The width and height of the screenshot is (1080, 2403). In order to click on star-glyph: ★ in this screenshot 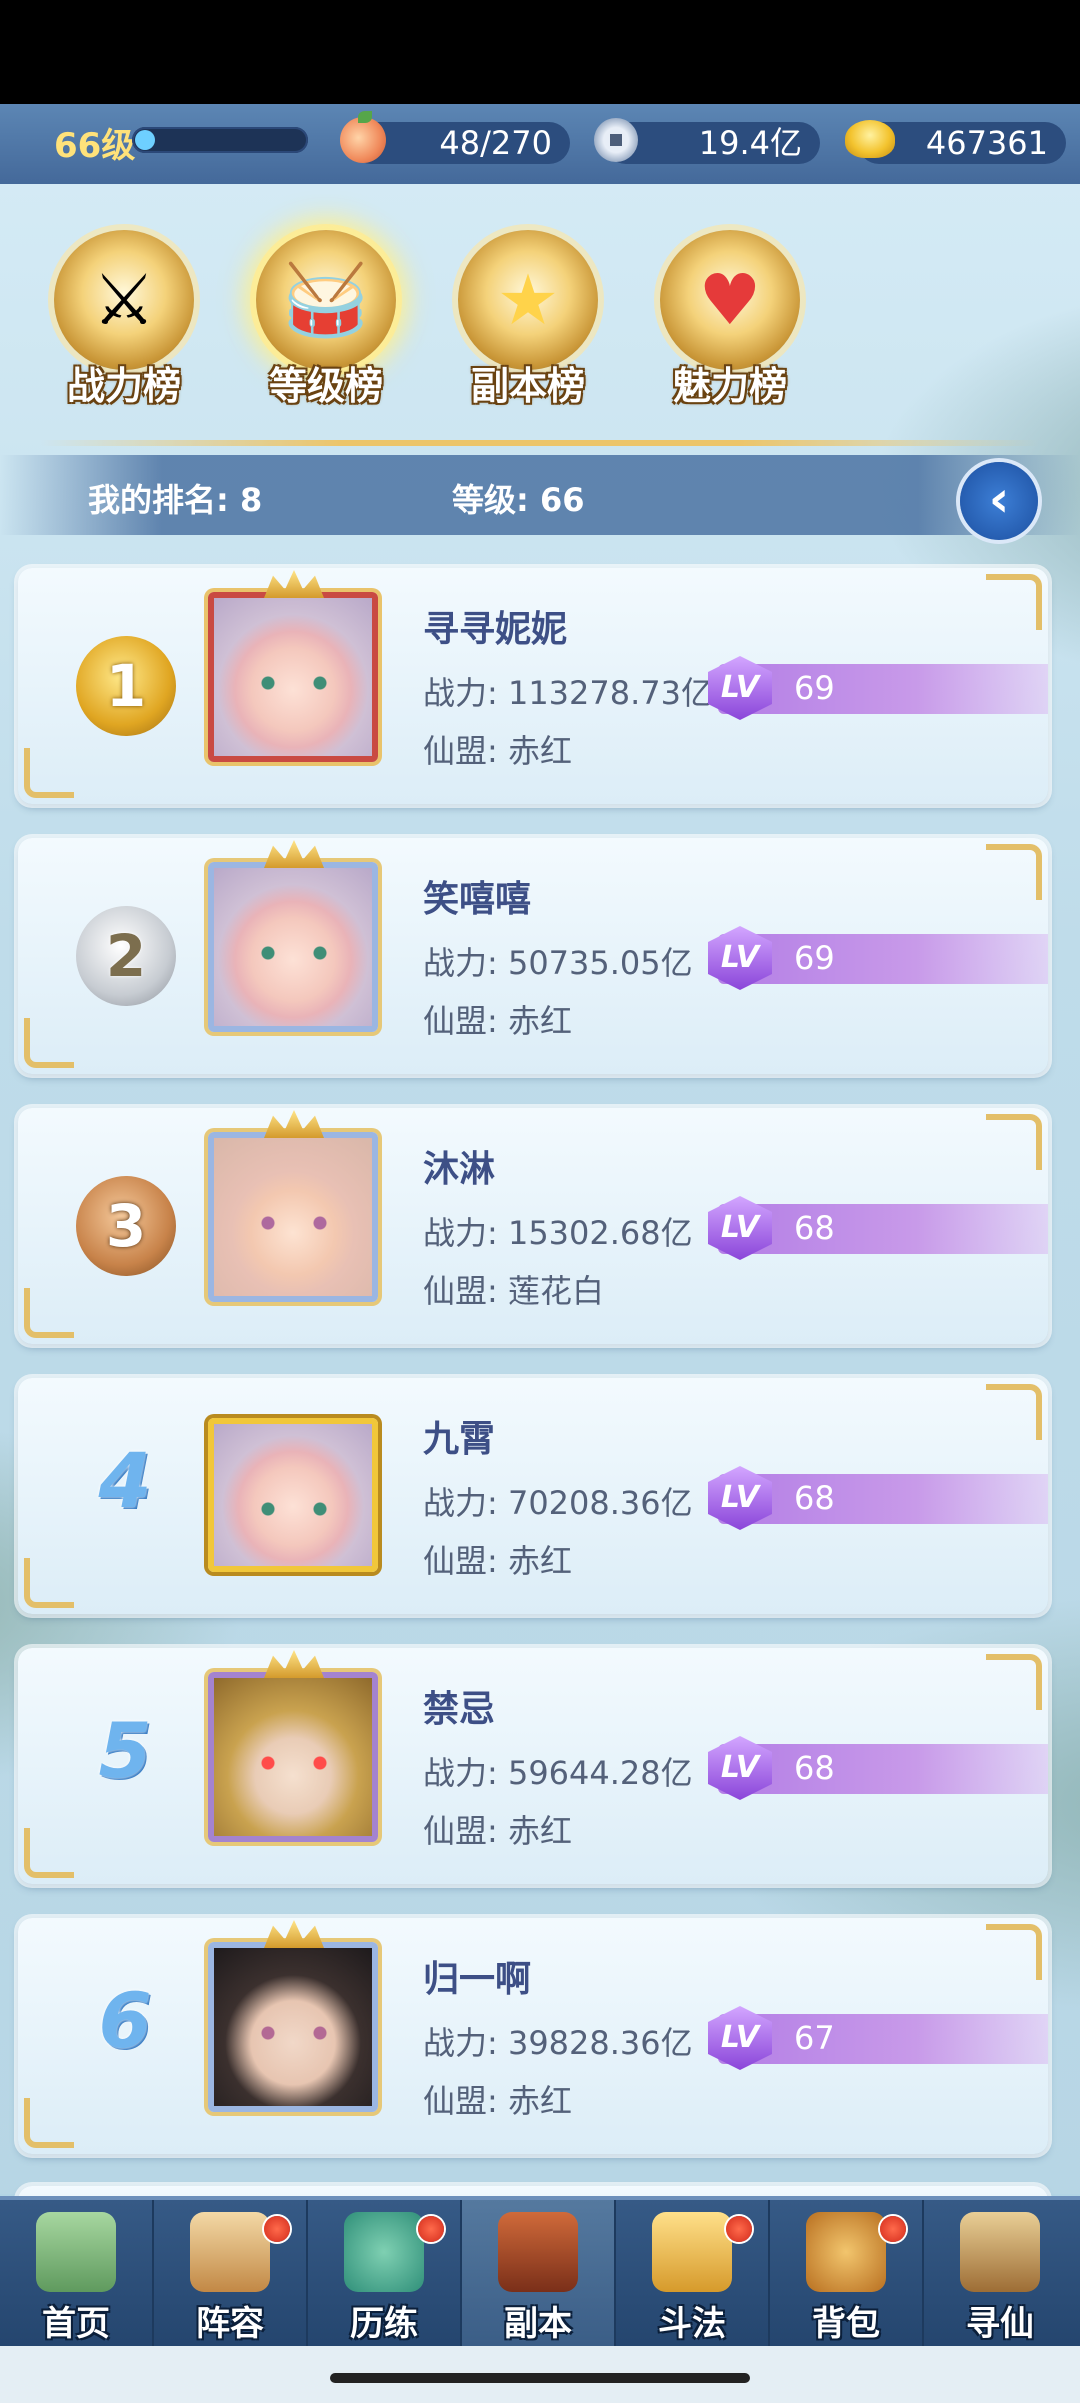, I will do `click(528, 300)`.